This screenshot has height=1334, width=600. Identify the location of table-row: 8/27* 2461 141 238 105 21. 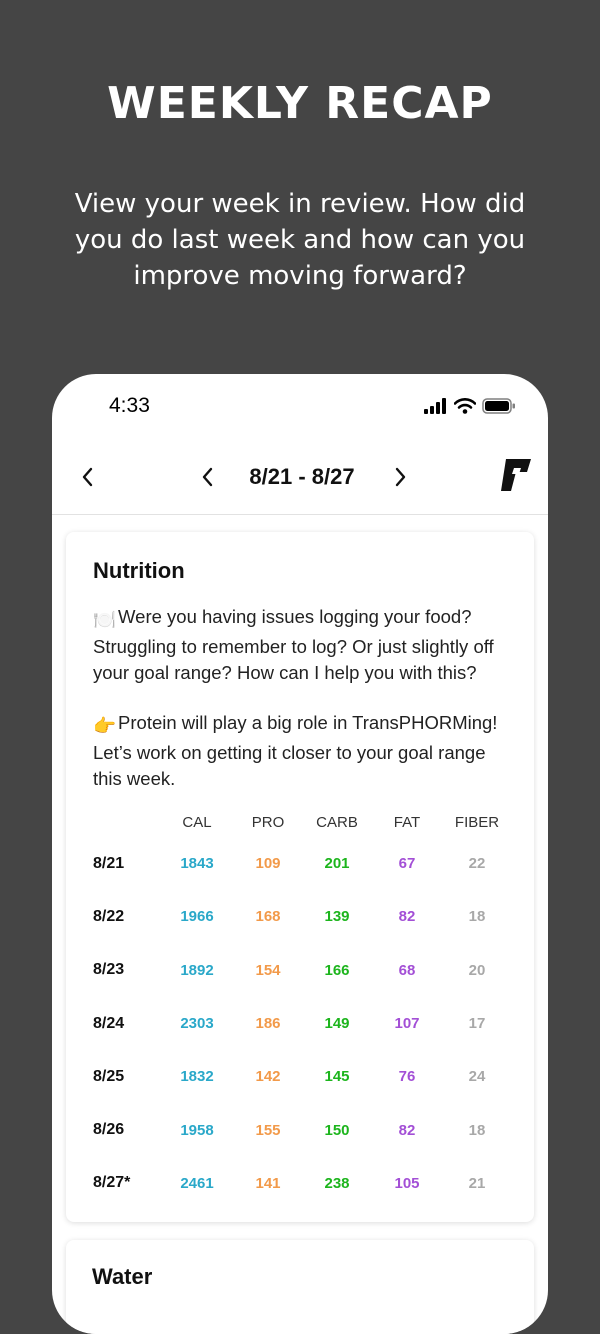
(301, 1183).